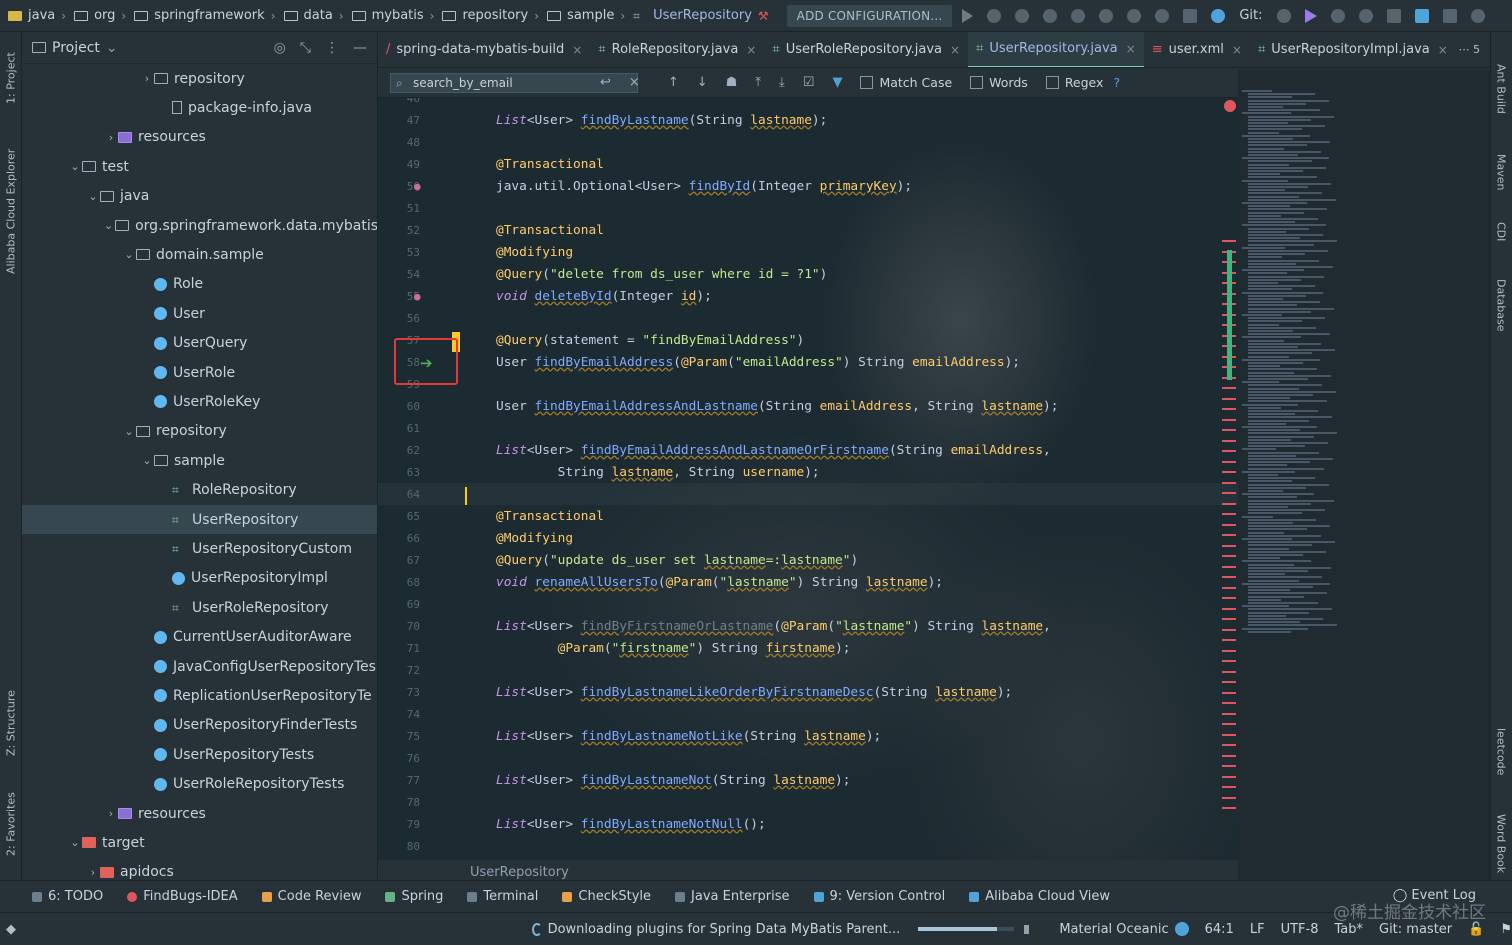 The height and width of the screenshot is (945, 1512). I want to click on tabs-overflow-button: ⋯ 5, so click(1470, 49).